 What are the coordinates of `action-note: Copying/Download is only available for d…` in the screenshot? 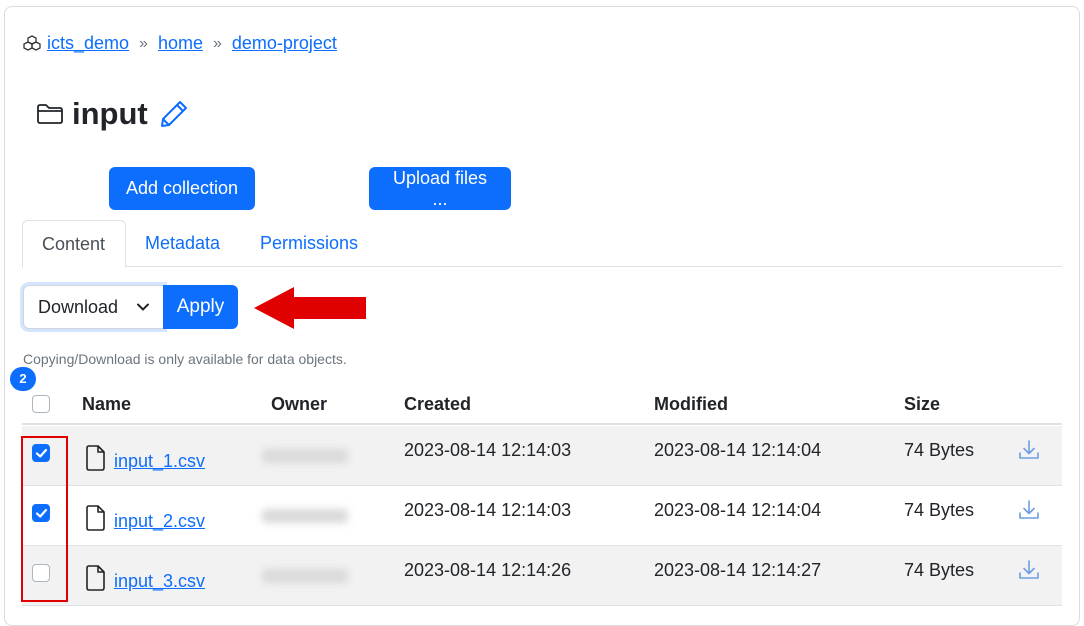 It's located at (185, 359).